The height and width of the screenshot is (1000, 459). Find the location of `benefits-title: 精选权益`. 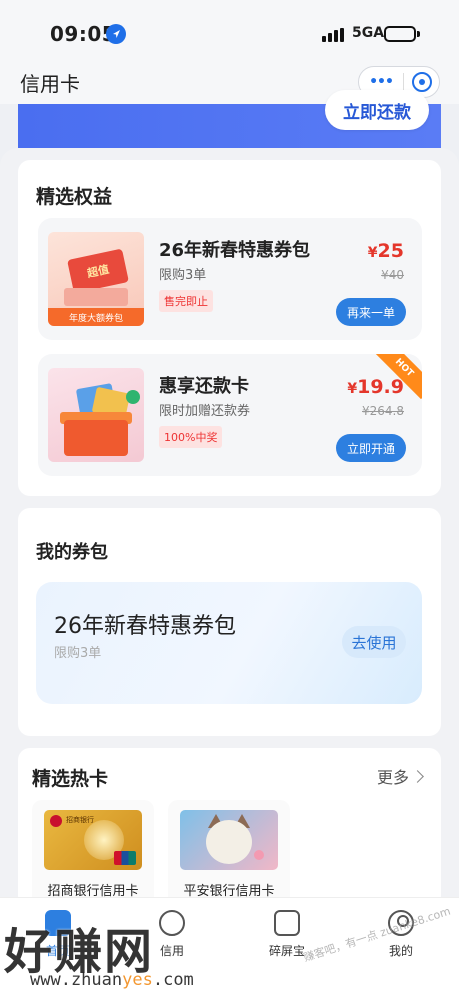

benefits-title: 精选权益 is located at coordinates (74, 197).